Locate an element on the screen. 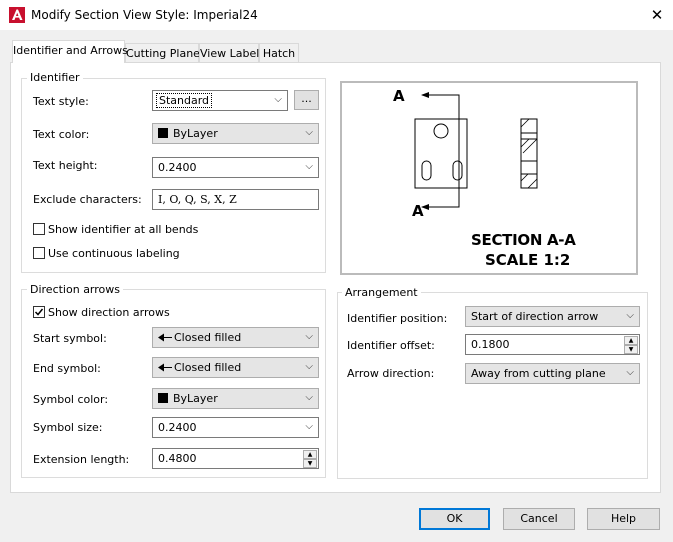 The image size is (673, 542). text-color-value: ByLayer is located at coordinates (195, 133).